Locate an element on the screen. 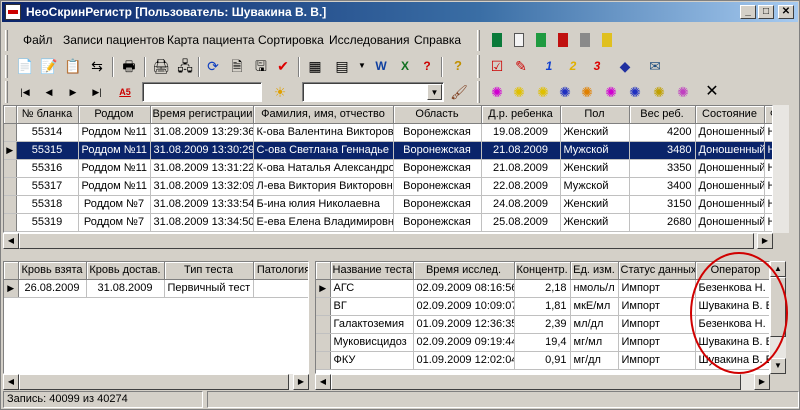  table-cell is located at coordinates (280, 288).